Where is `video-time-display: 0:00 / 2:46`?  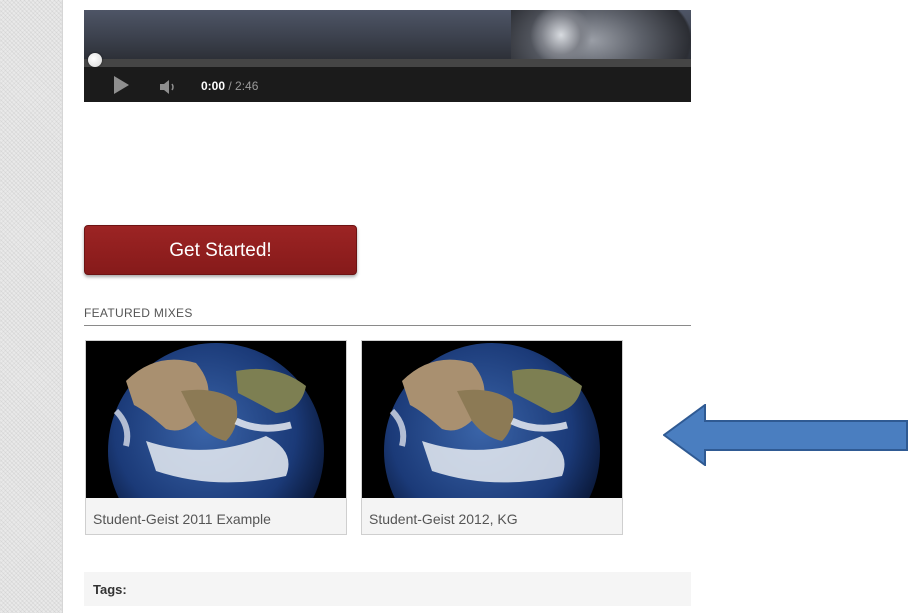 video-time-display: 0:00 / 2:46 is located at coordinates (229, 86).